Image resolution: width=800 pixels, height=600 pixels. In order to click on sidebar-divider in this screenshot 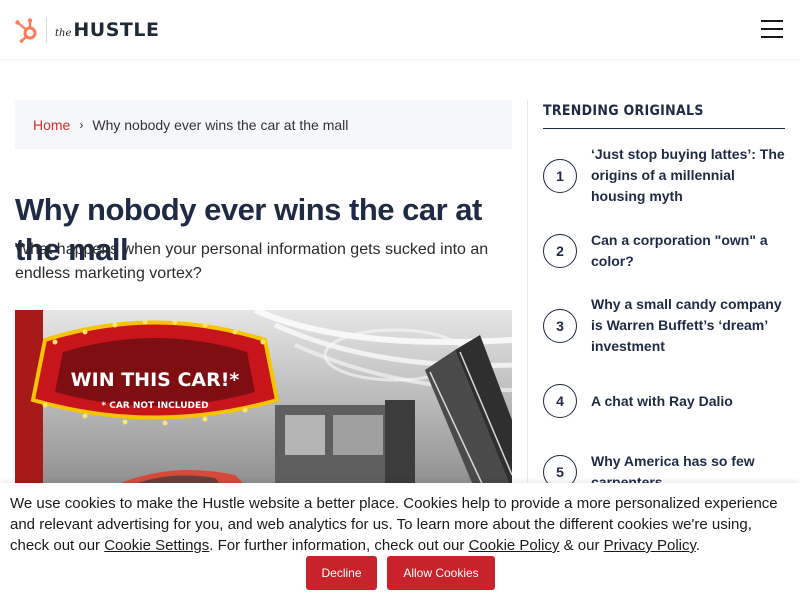, I will do `click(527, 295)`.